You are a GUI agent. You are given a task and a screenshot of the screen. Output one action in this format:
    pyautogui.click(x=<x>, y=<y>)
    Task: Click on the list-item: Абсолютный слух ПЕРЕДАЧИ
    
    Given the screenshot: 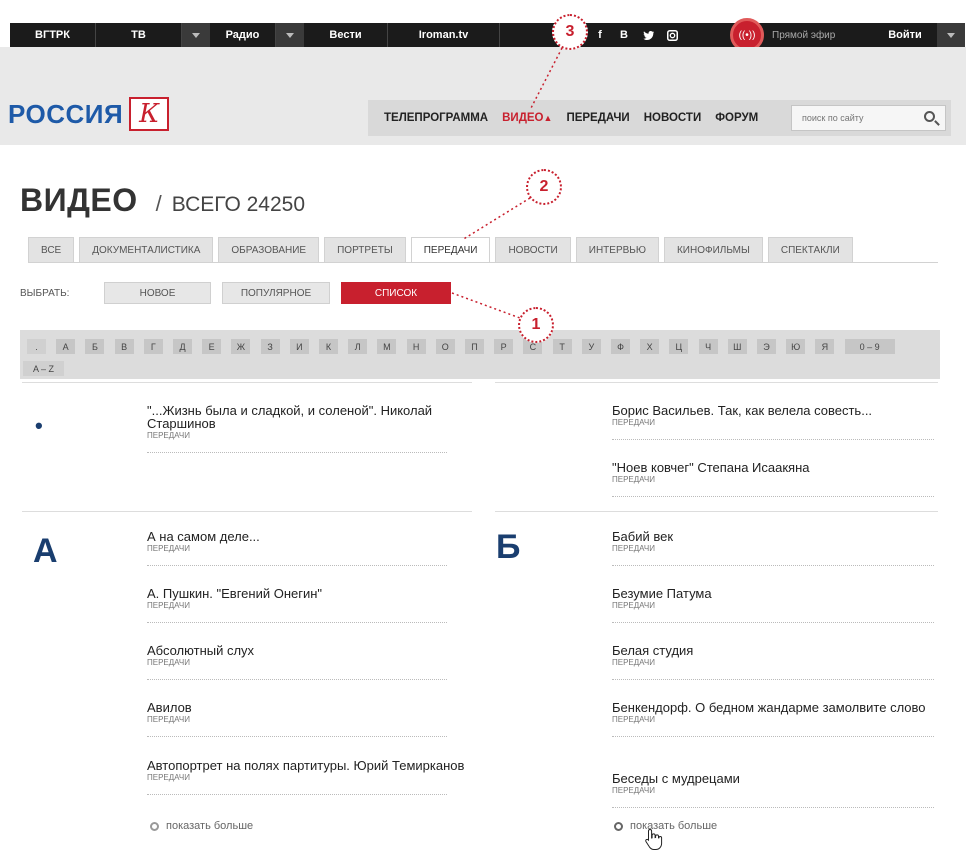 What is the action you would take?
    pyautogui.click(x=307, y=662)
    